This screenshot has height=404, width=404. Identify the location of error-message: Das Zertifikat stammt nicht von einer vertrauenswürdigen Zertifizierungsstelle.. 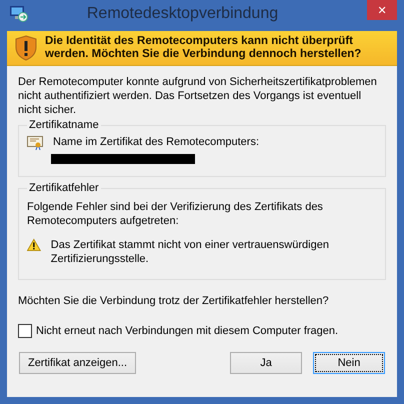
(190, 252).